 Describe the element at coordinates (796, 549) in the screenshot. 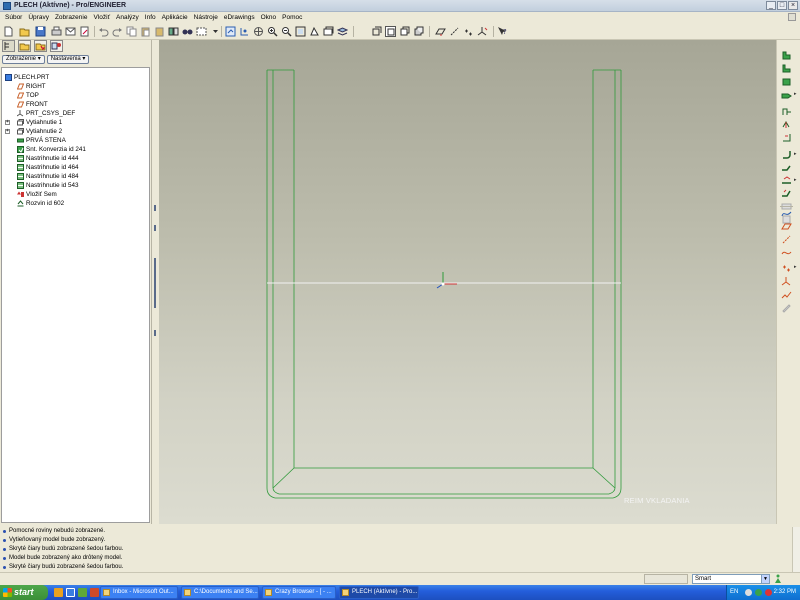

I see `message-scrollbar` at that location.